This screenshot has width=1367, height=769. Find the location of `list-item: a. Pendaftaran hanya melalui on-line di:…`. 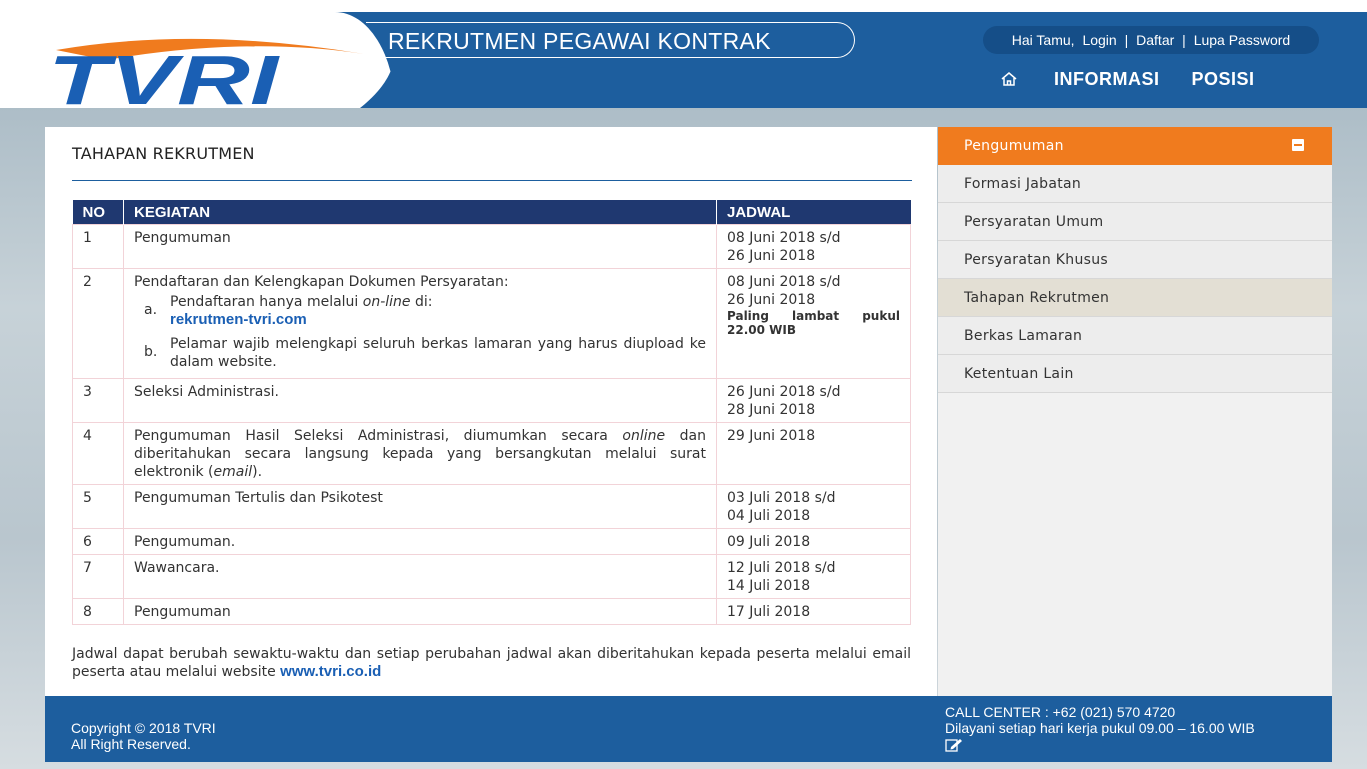

list-item: a. Pendaftaran hanya melalui on-line di:… is located at coordinates (420, 311).